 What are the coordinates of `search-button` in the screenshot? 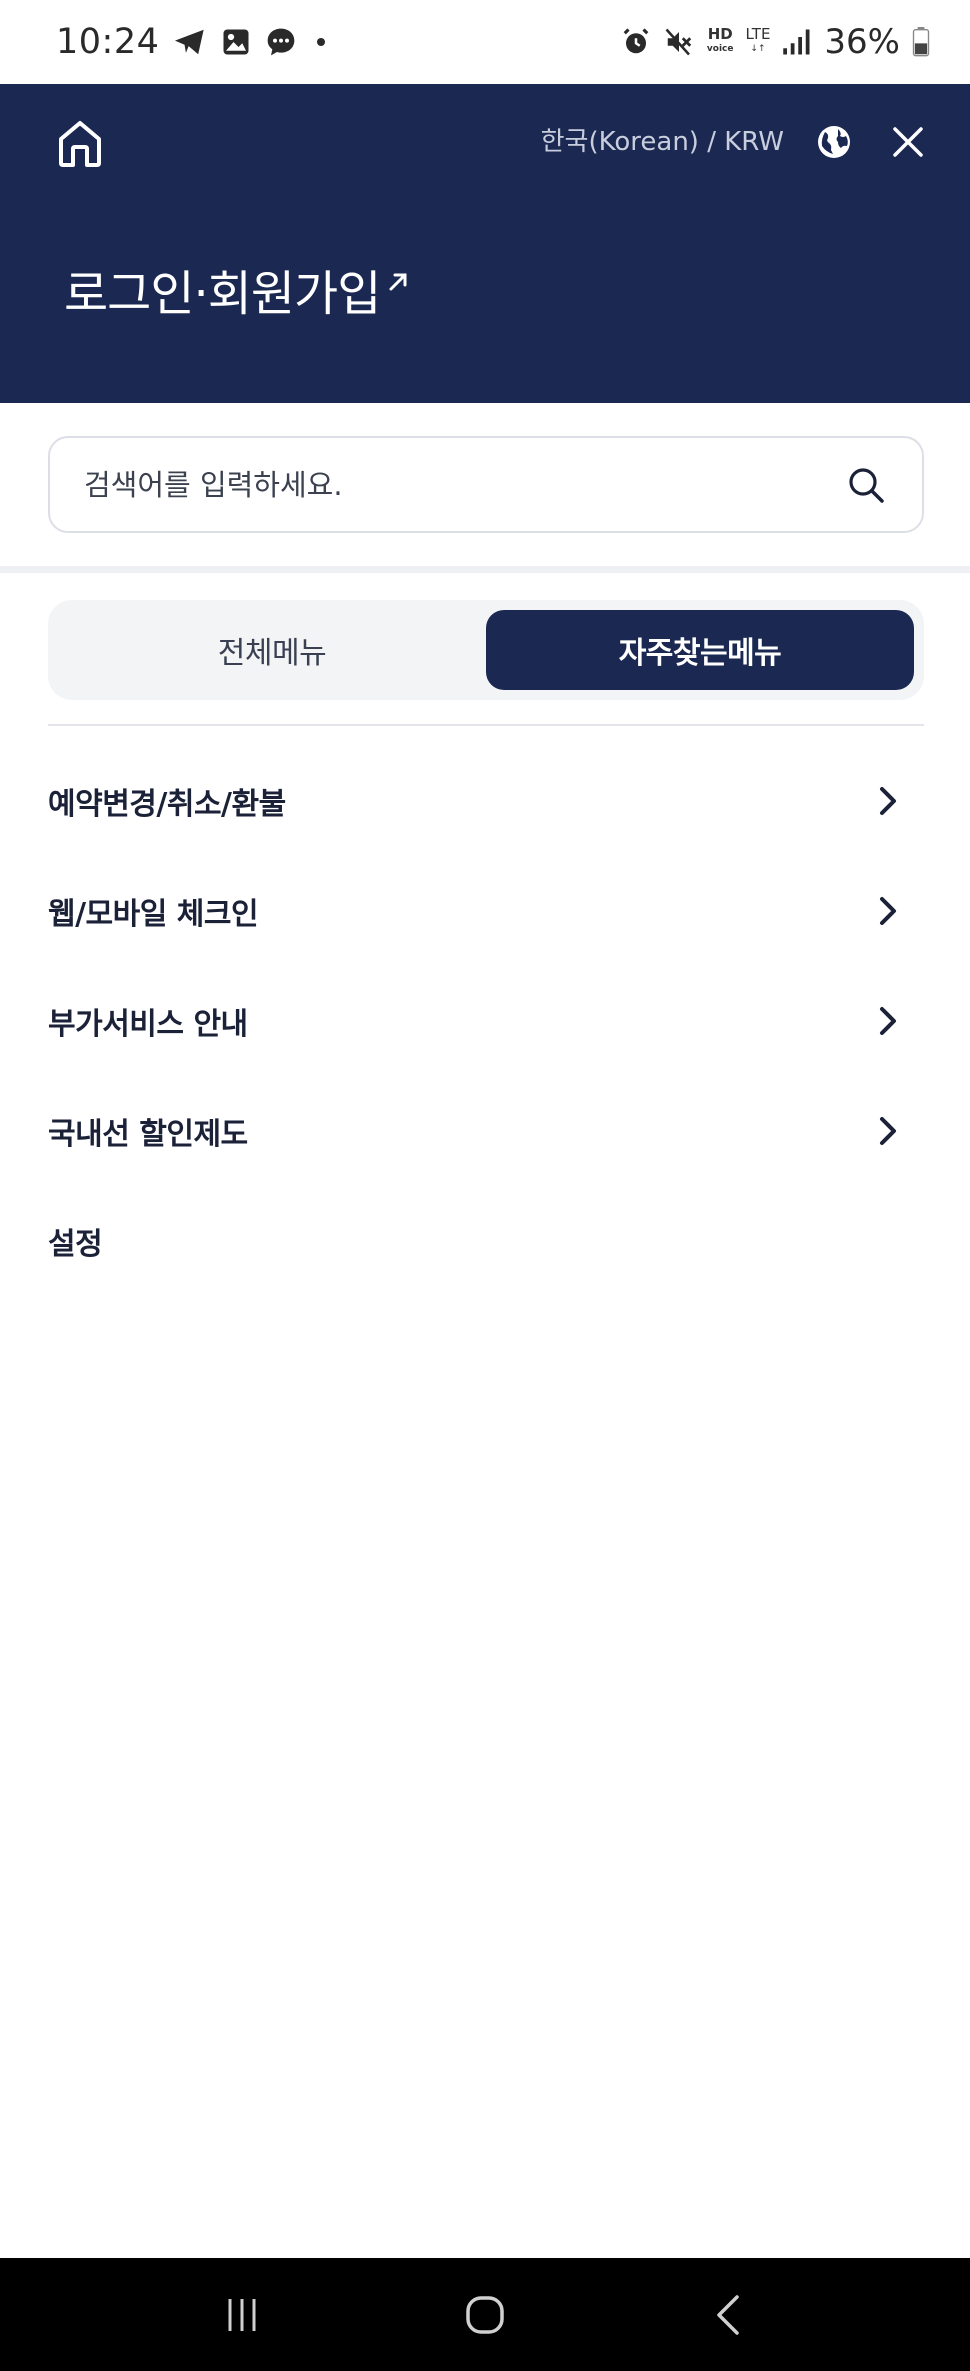 It's located at (866, 485).